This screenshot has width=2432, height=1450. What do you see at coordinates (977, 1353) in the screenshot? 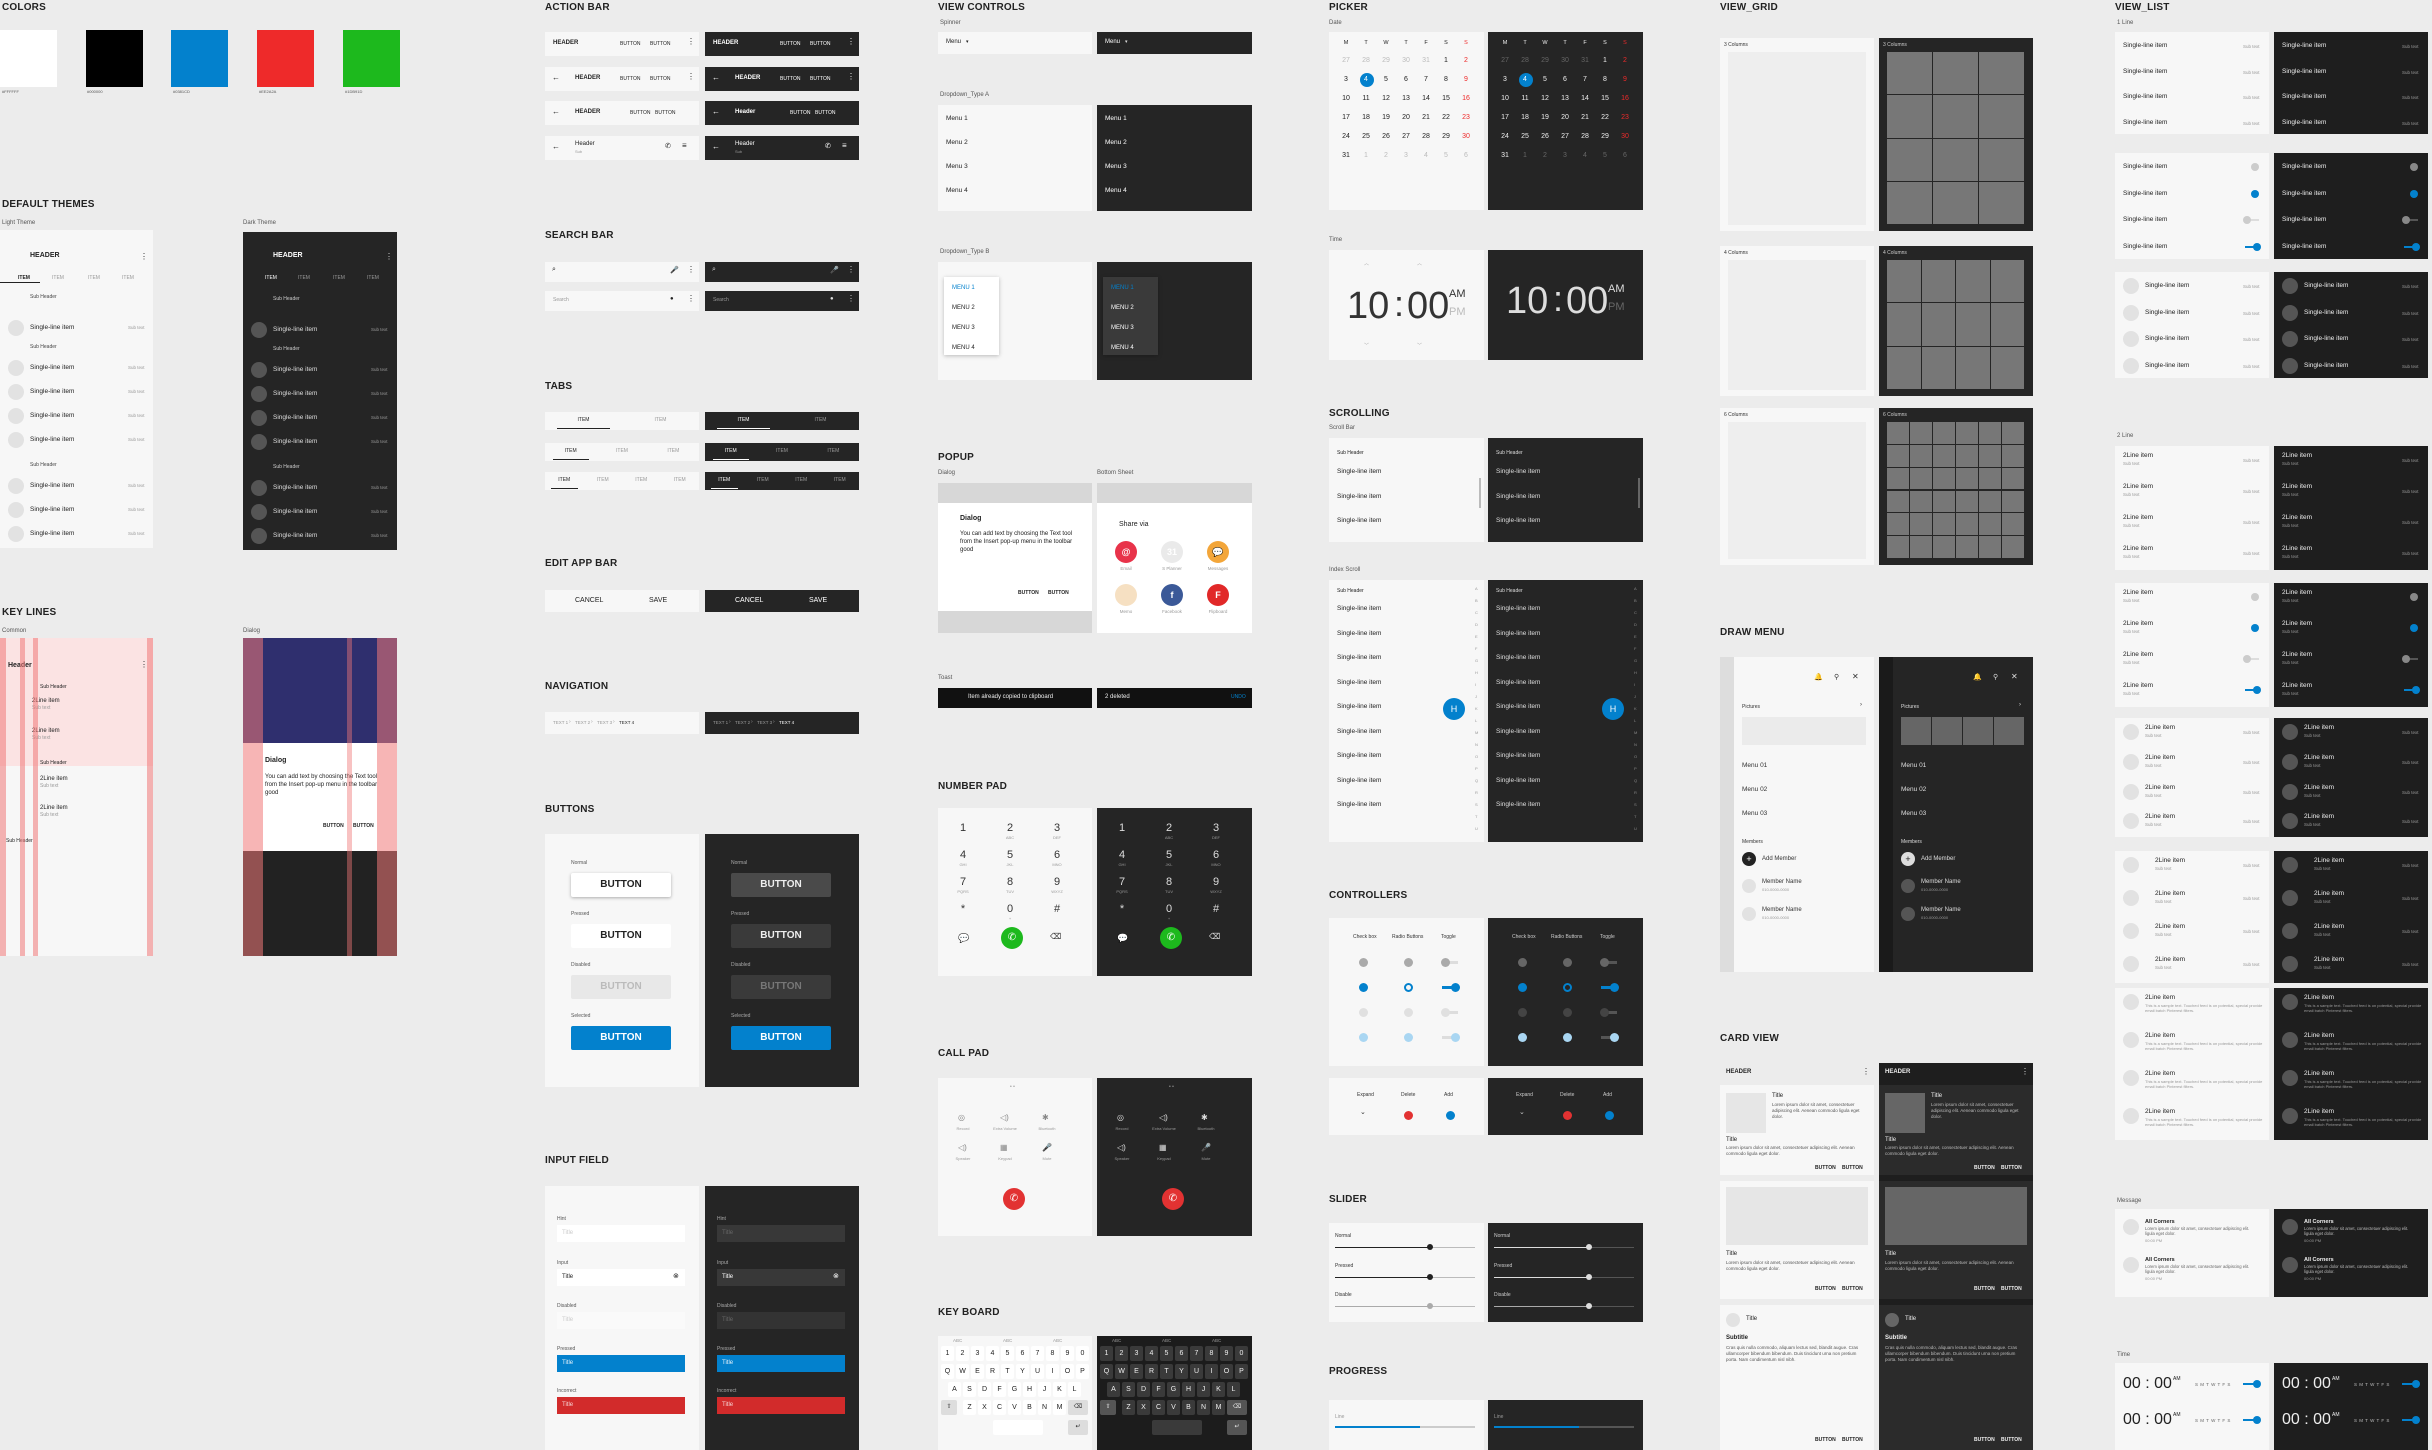
I see `key: 3` at bounding box center [977, 1353].